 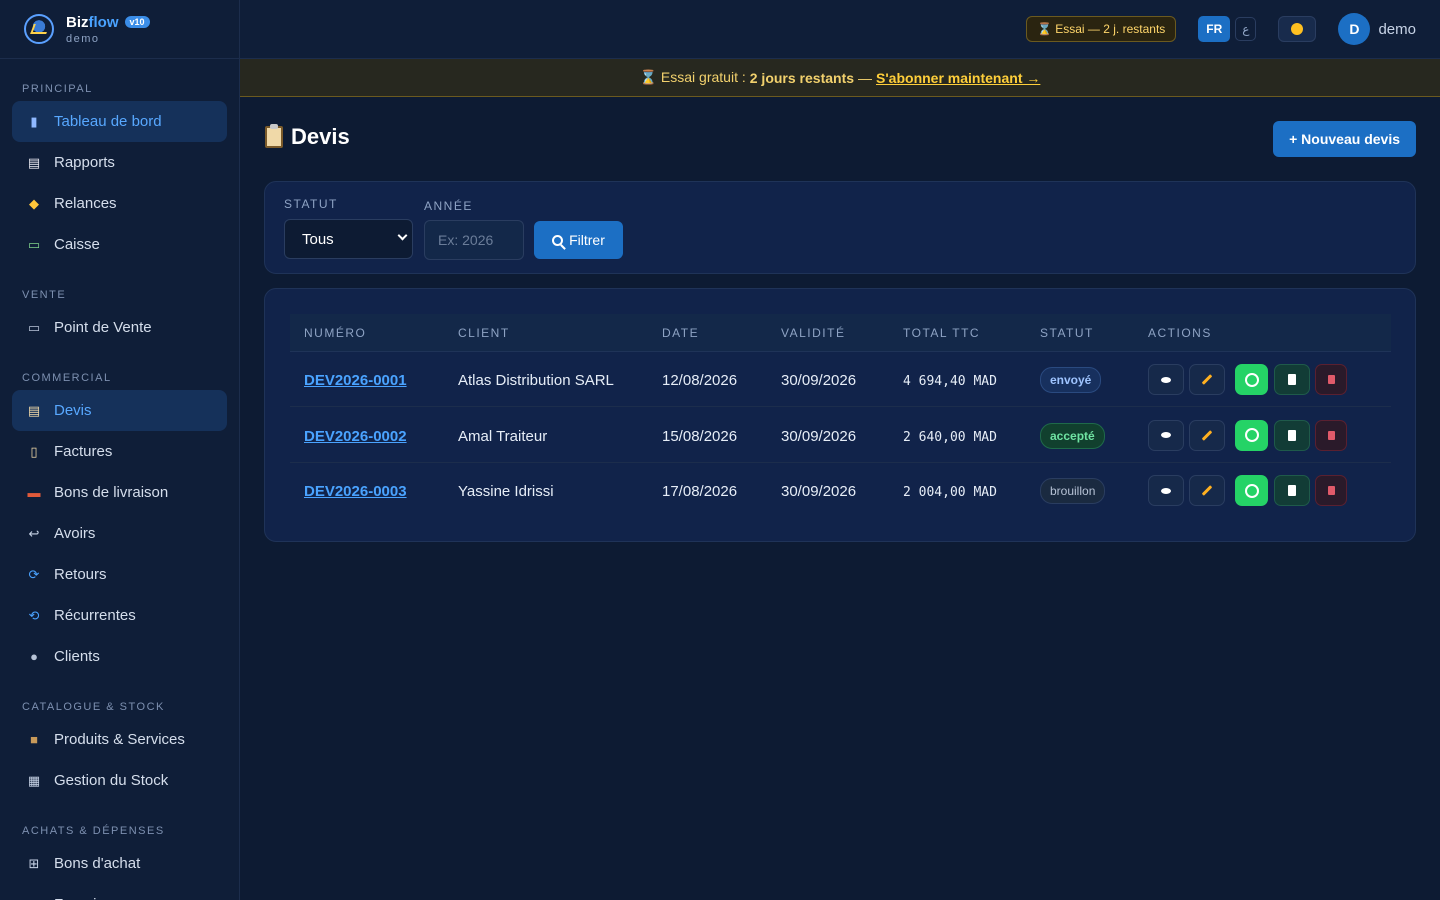 What do you see at coordinates (34, 162) in the screenshot?
I see `report-icon: ▤` at bounding box center [34, 162].